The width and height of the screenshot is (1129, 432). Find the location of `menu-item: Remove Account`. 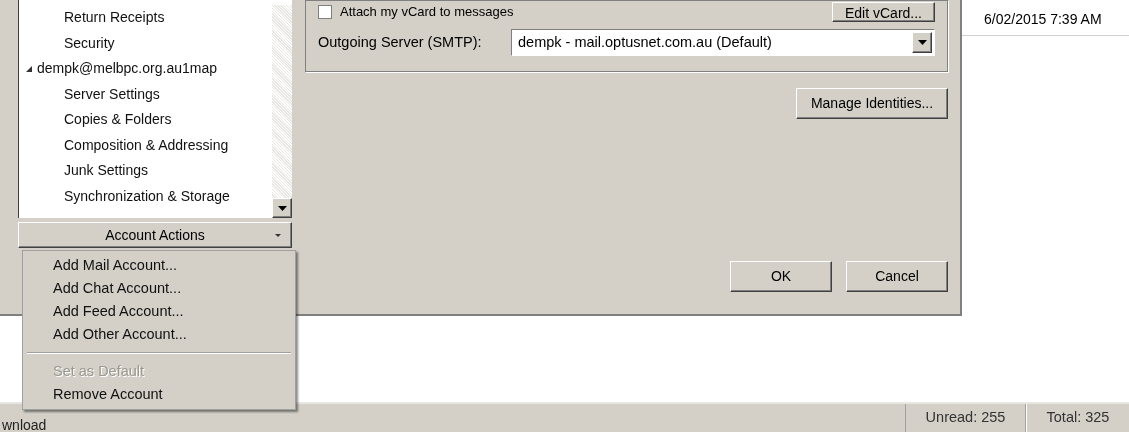

menu-item: Remove Account is located at coordinates (159, 394).